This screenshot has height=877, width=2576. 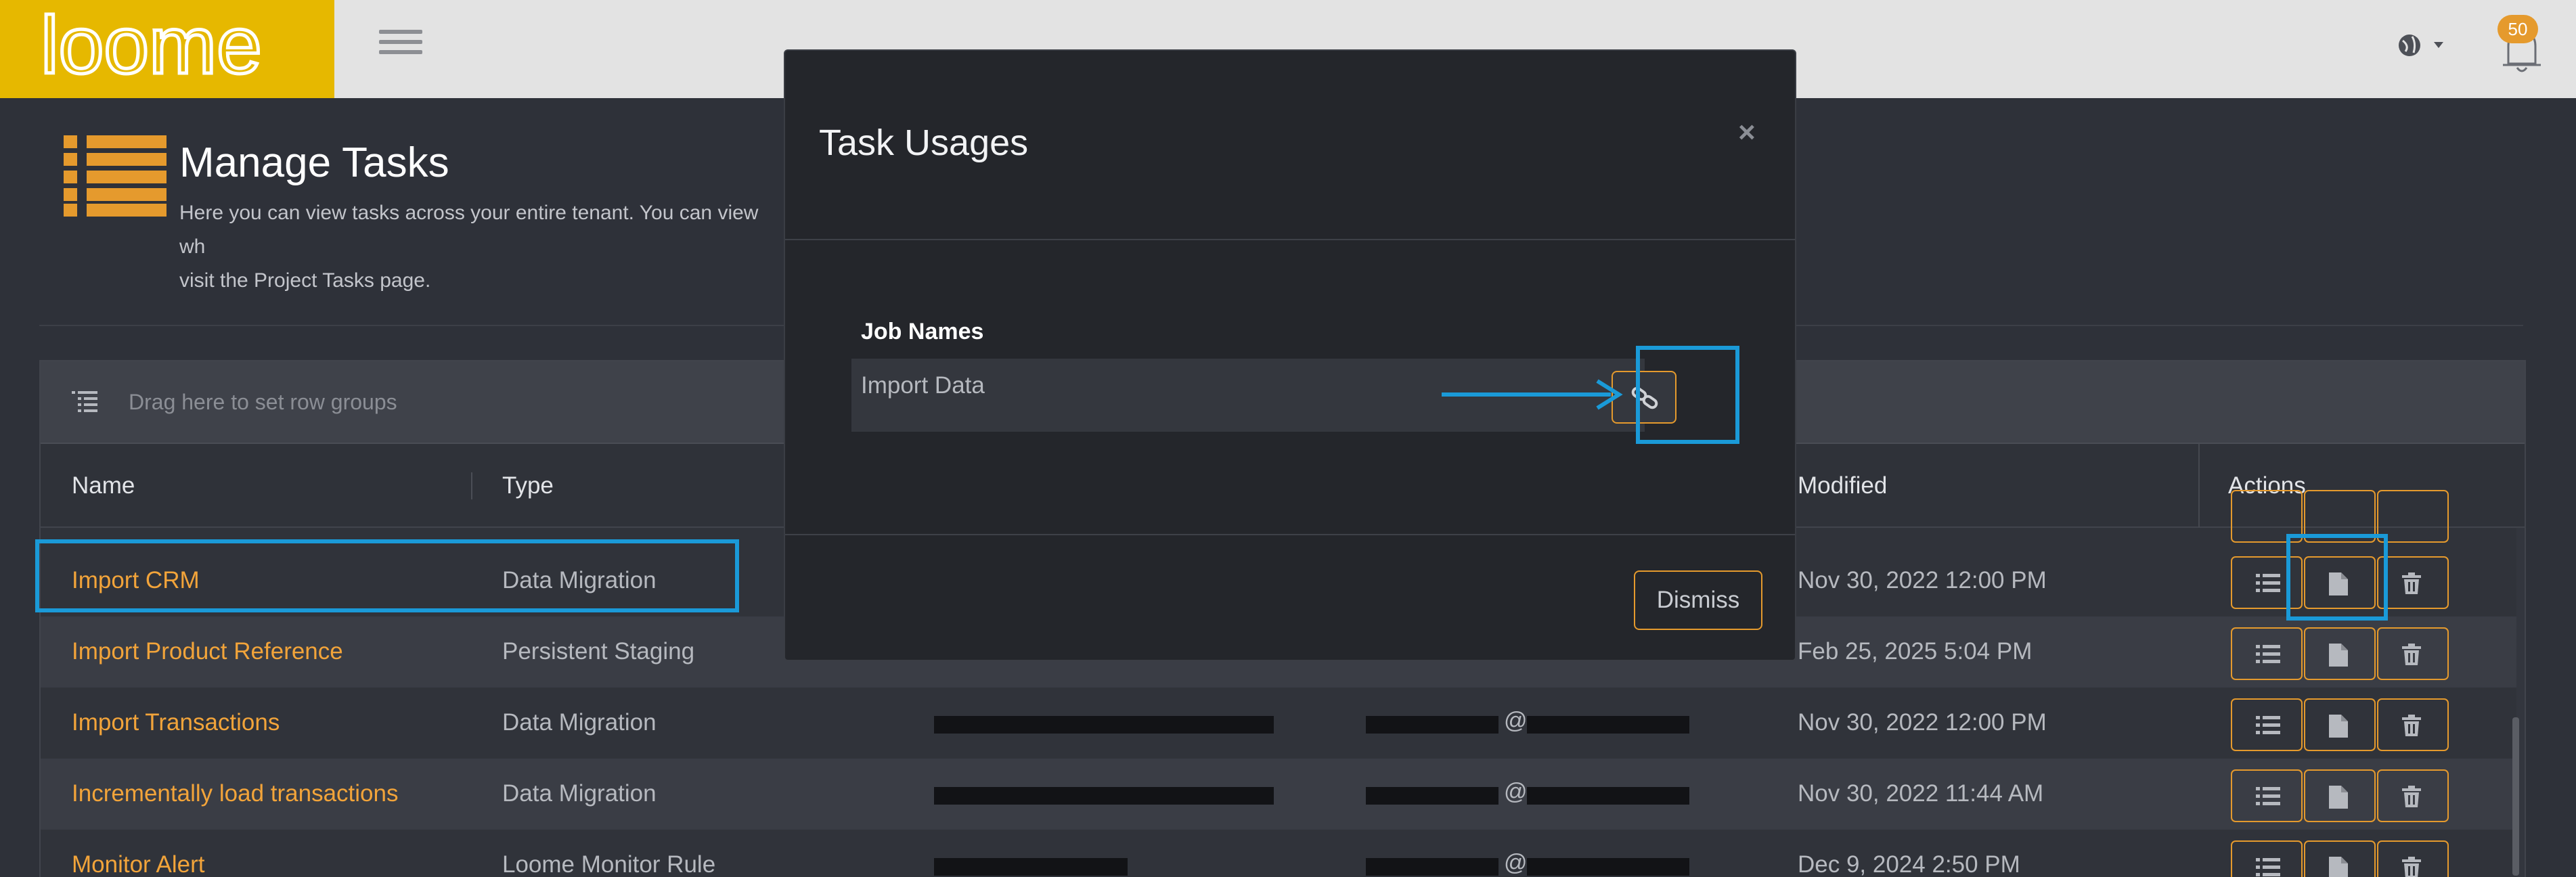 I want to click on highlight-import-crm-row, so click(x=387, y=575).